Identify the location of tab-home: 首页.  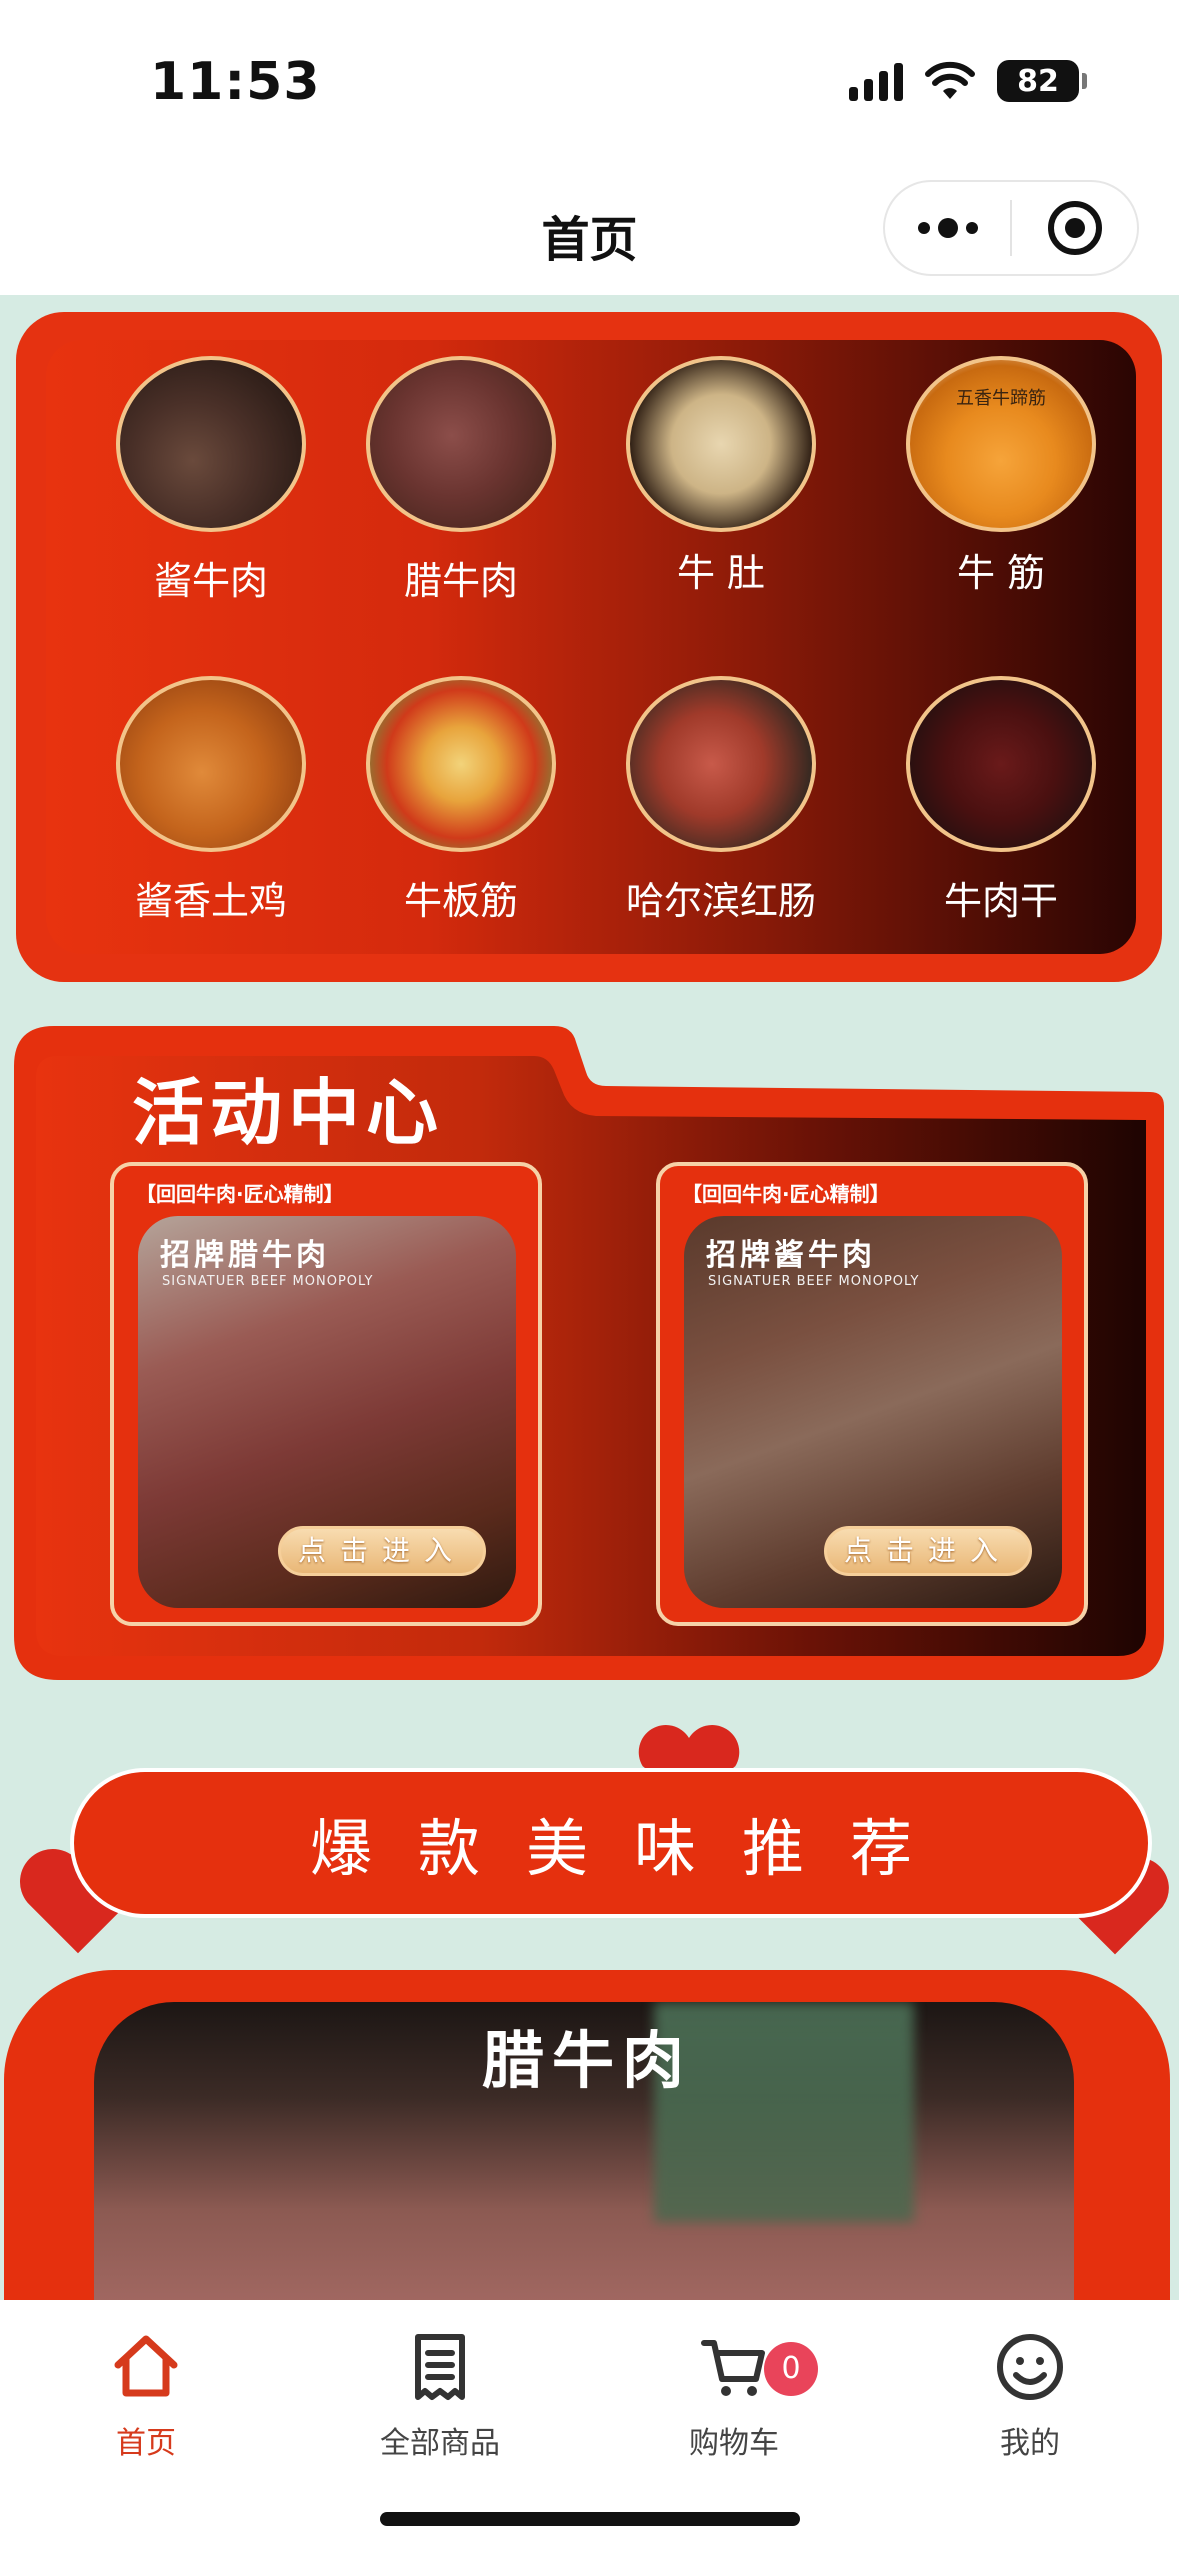
(146, 2392).